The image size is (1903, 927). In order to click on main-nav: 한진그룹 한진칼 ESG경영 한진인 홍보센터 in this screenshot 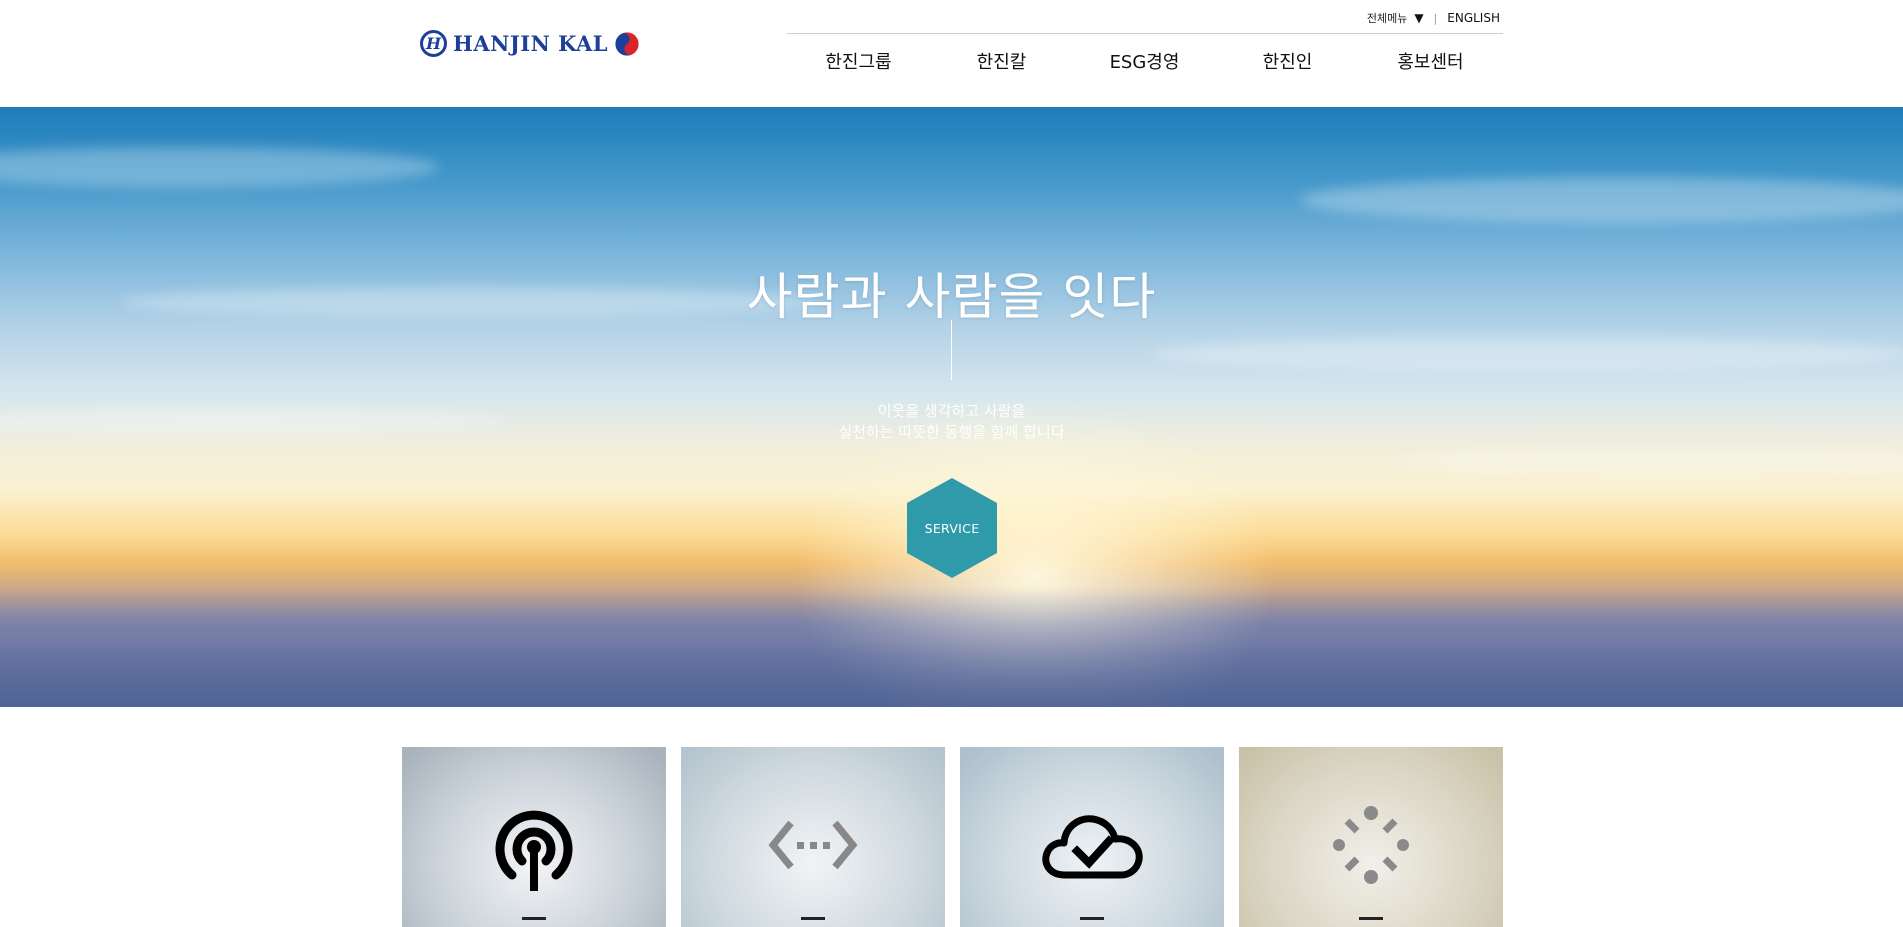, I will do `click(1145, 61)`.